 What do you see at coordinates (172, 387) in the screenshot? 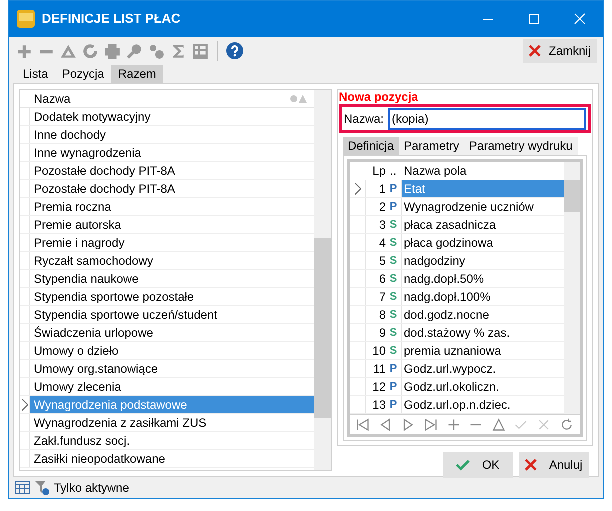
I see `list-item: Umowy zlecenia` at bounding box center [172, 387].